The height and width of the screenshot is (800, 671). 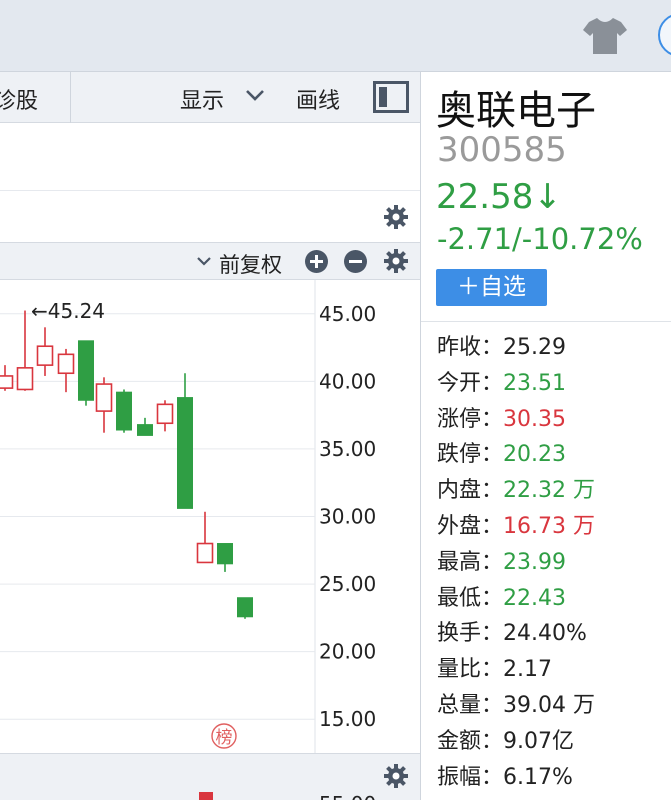 What do you see at coordinates (470, 526) in the screenshot?
I see `stat-label: 外盘：` at bounding box center [470, 526].